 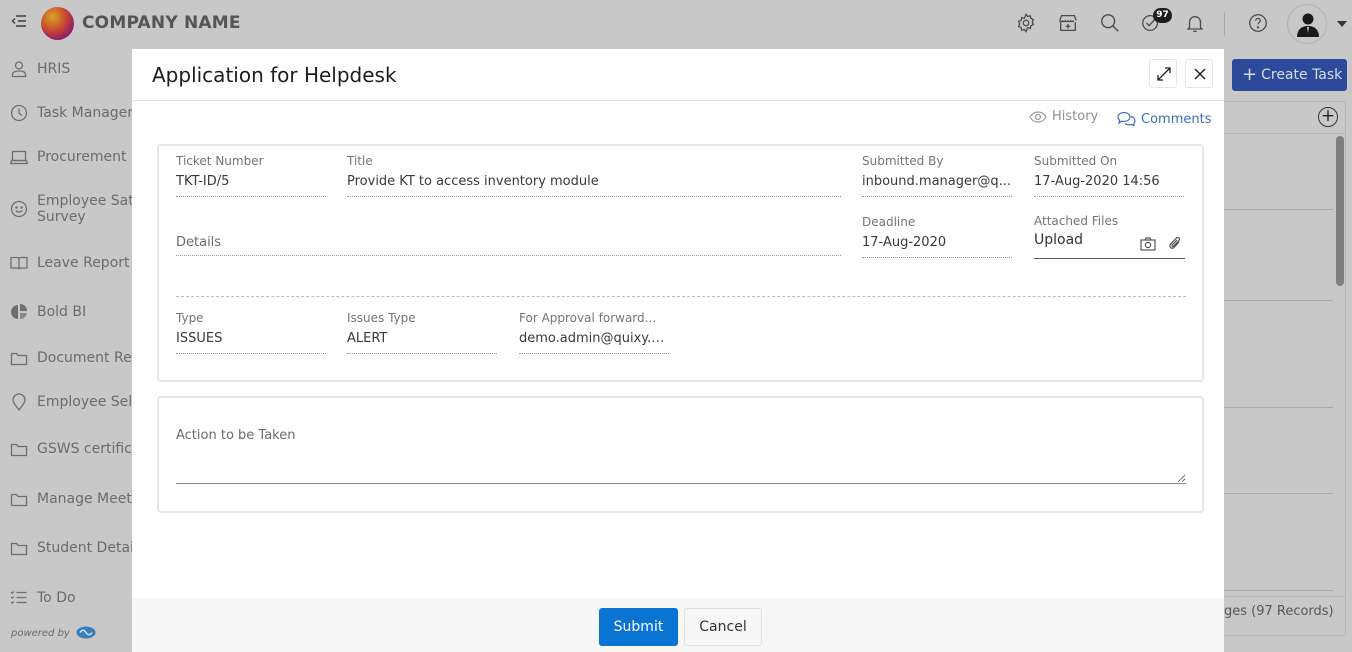 I want to click on sidebar-item-label: HRIS, so click(x=54, y=69).